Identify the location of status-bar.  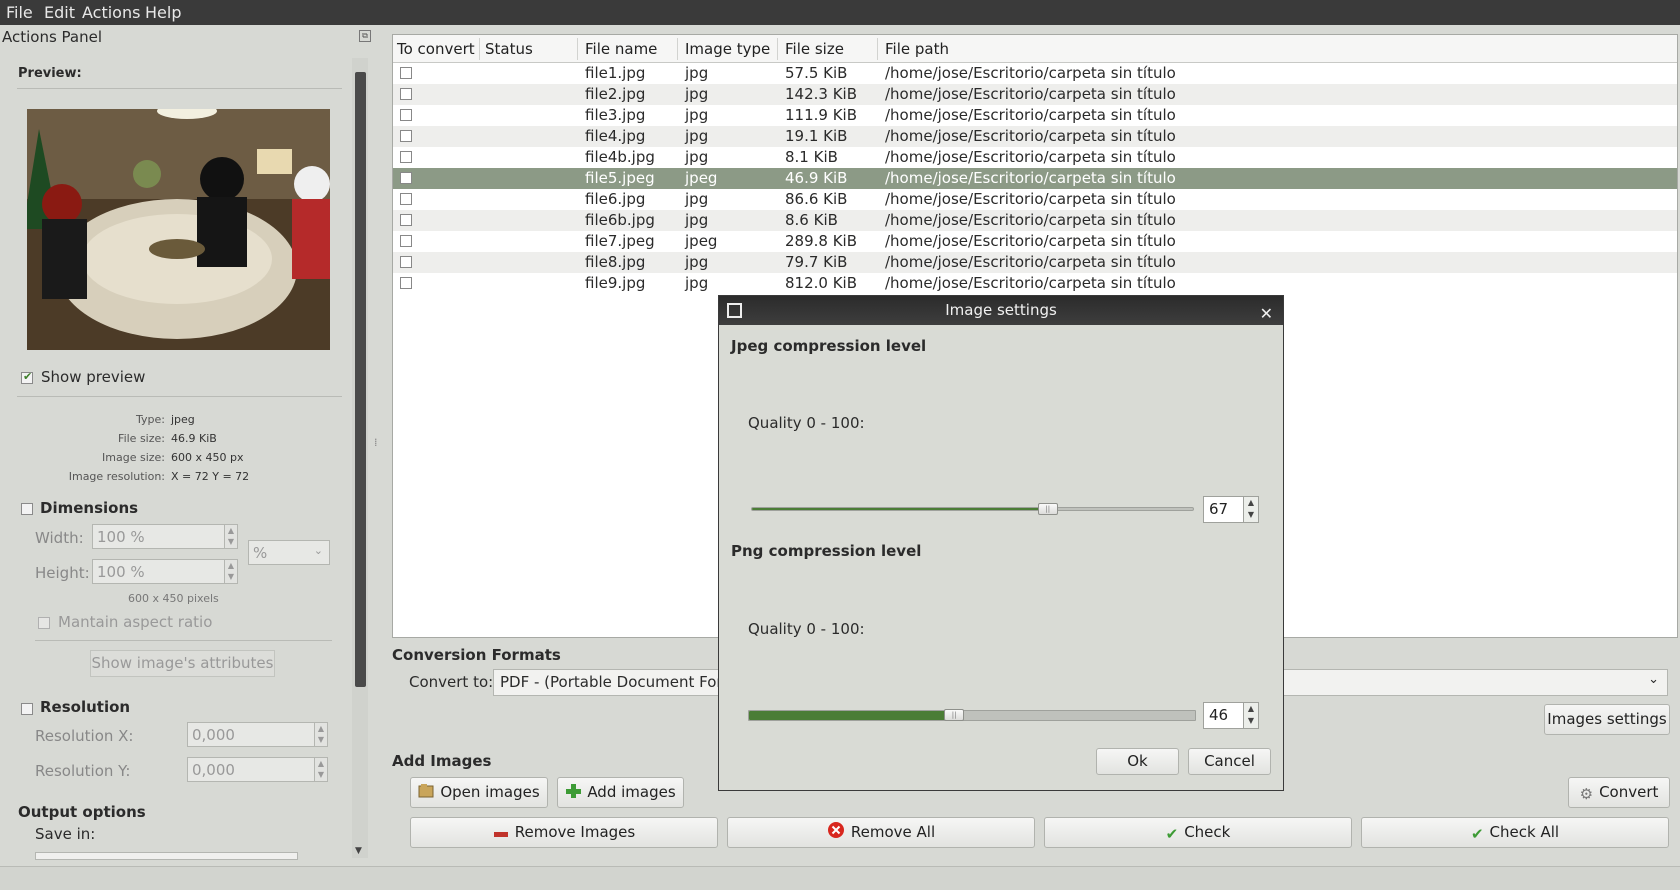
(840, 878).